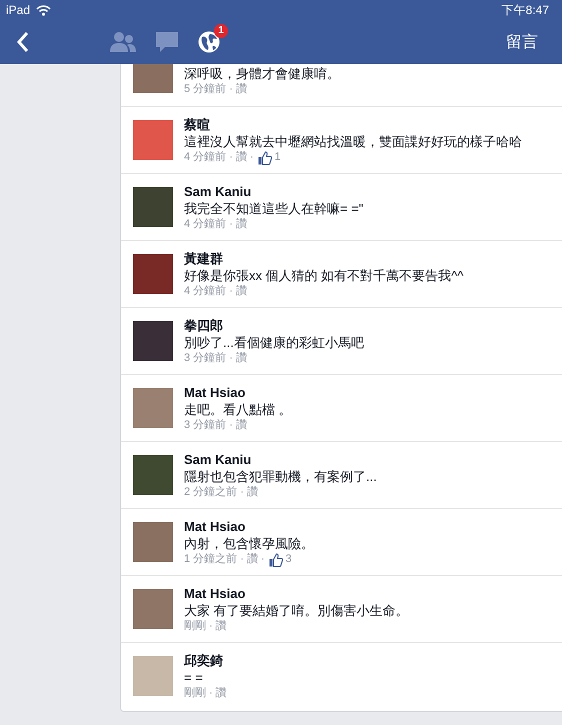 Image resolution: width=562 pixels, height=725 pixels. I want to click on commenter-name: 拳四郎, so click(204, 326).